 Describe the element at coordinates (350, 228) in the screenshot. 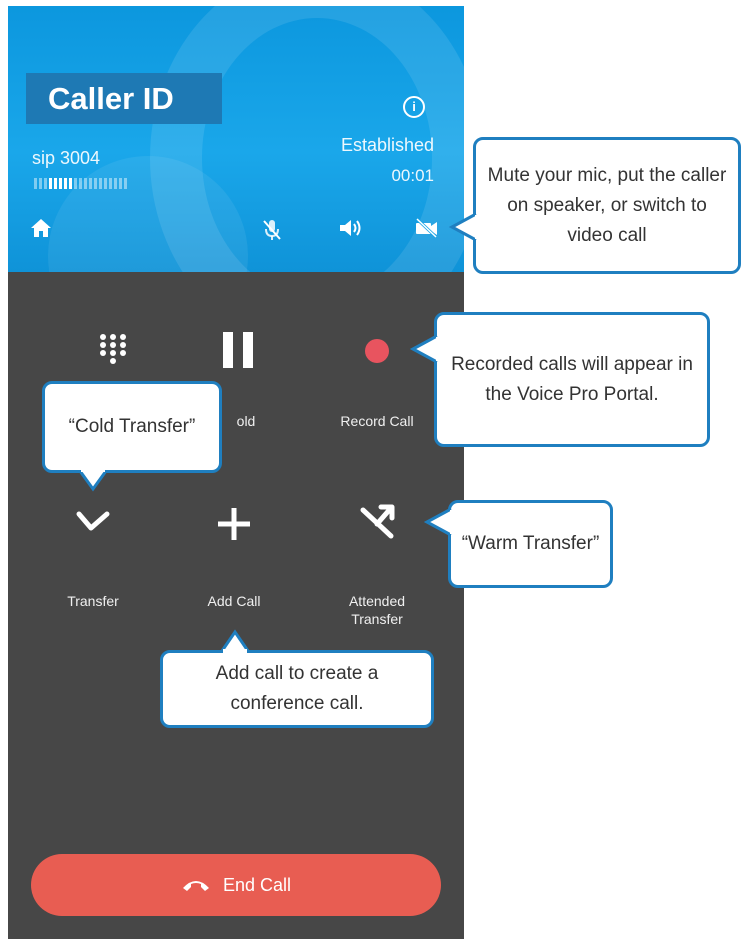

I see `speaker-icon` at that location.